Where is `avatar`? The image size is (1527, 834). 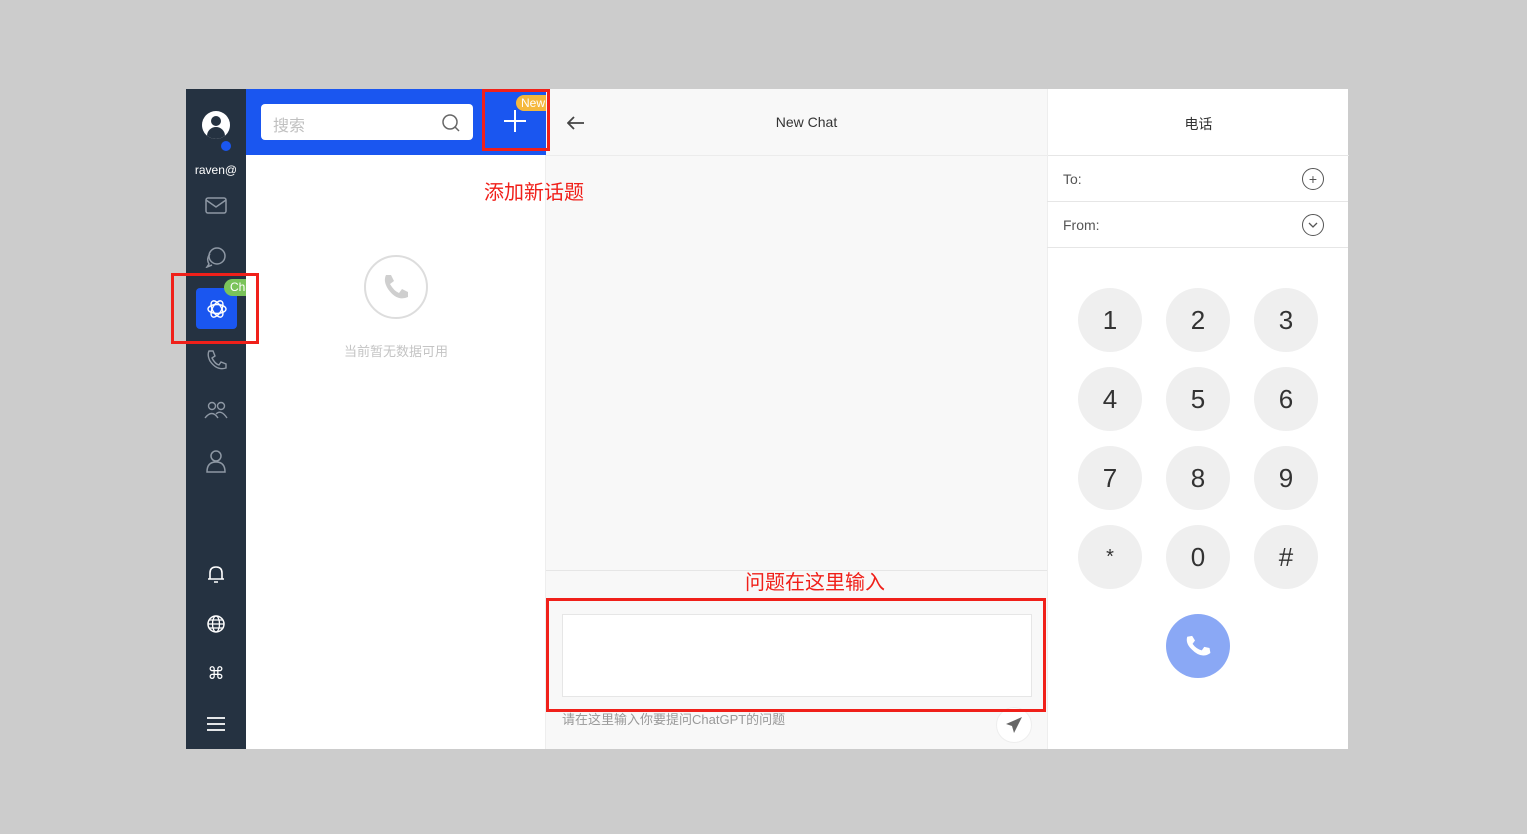
avatar is located at coordinates (216, 125).